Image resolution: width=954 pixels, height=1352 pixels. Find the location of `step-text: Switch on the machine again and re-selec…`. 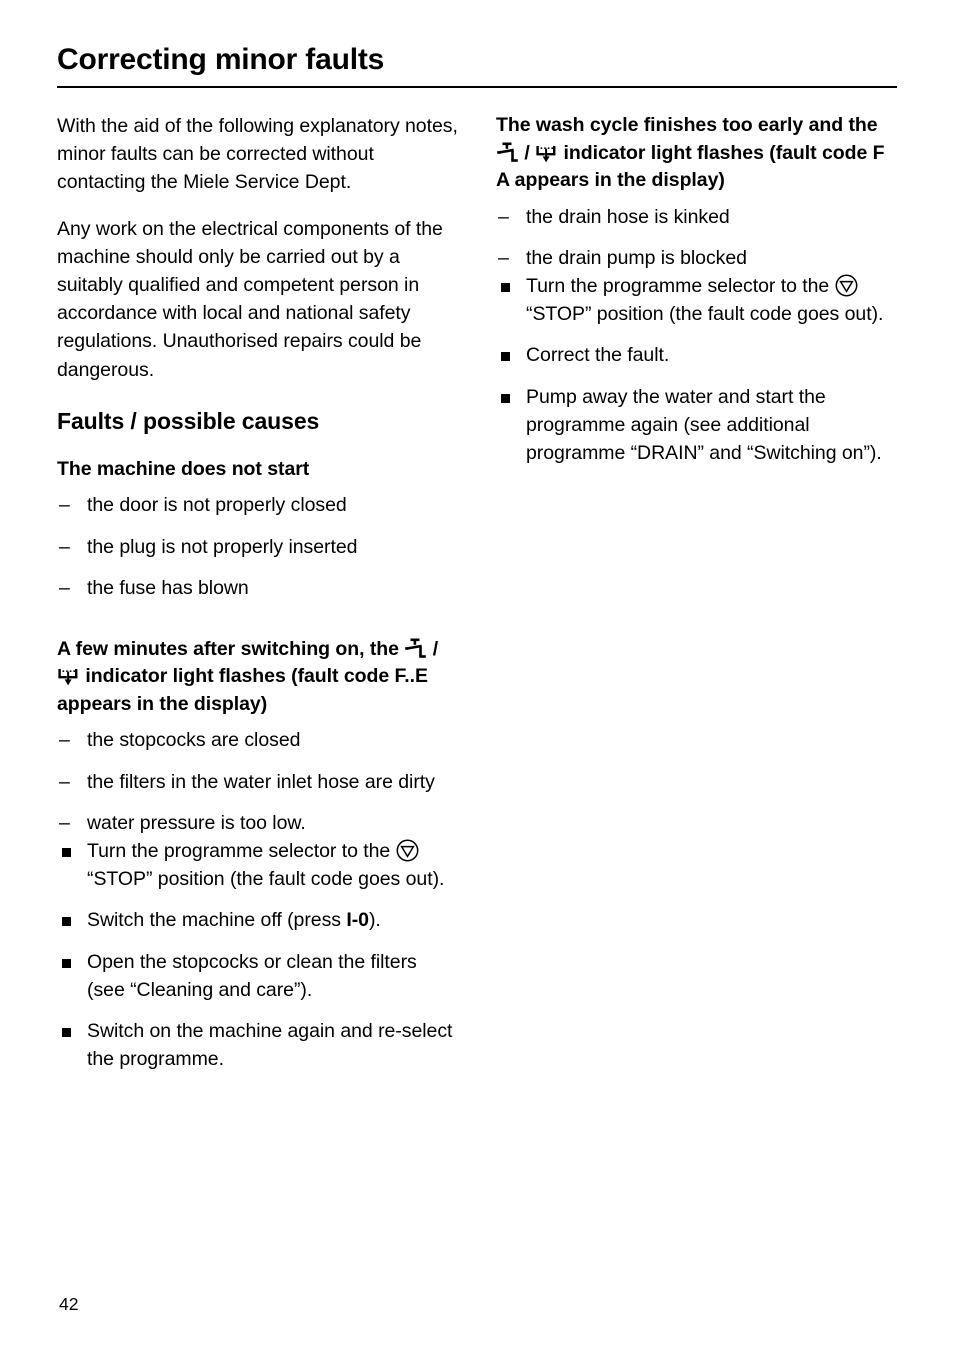

step-text: Switch on the machine again and re-selec… is located at coordinates (270, 1045).